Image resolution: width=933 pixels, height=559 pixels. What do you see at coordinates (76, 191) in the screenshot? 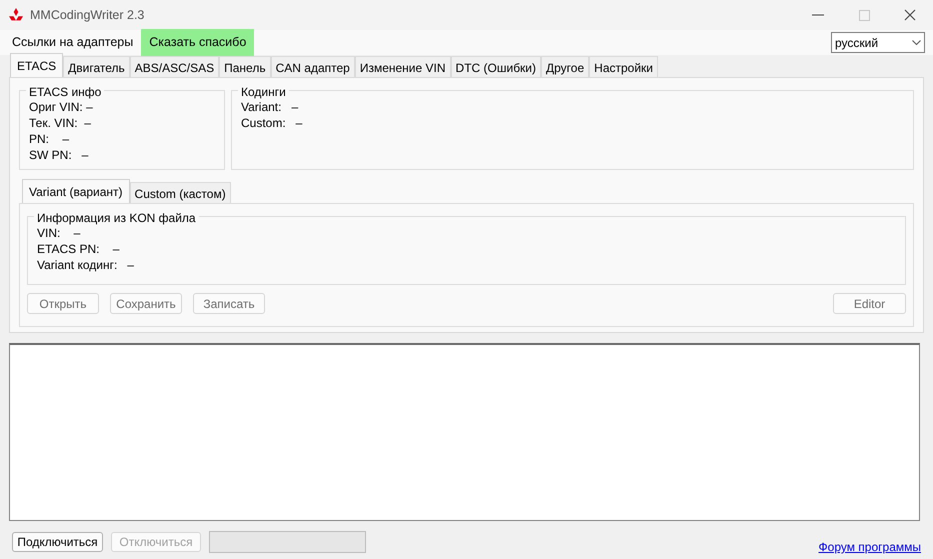
I see `tab: Variant (вариант)` at bounding box center [76, 191].